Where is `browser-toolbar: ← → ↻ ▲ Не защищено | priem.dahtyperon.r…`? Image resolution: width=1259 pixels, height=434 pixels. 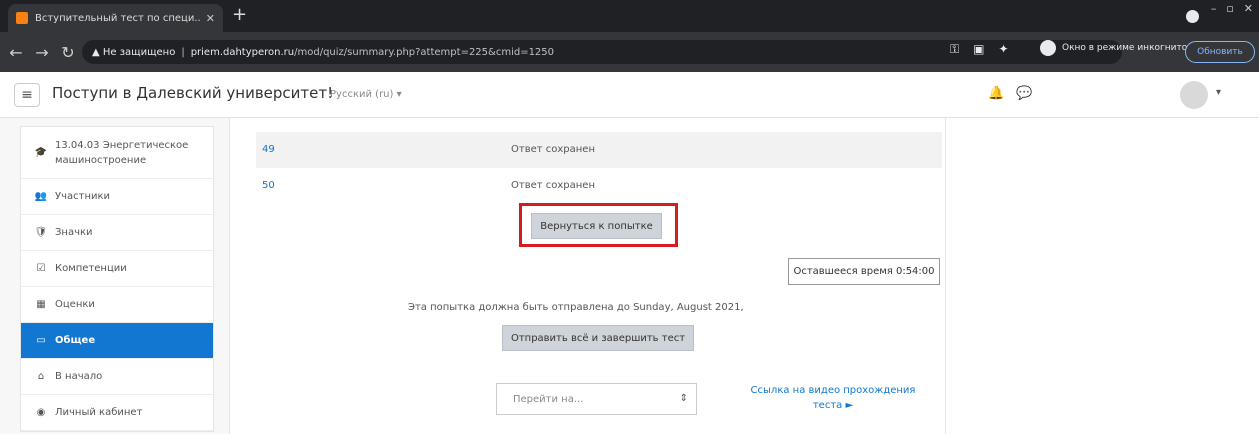 browser-toolbar: ← → ↻ ▲ Не защищено | priem.dahtyperon.r… is located at coordinates (629, 52).